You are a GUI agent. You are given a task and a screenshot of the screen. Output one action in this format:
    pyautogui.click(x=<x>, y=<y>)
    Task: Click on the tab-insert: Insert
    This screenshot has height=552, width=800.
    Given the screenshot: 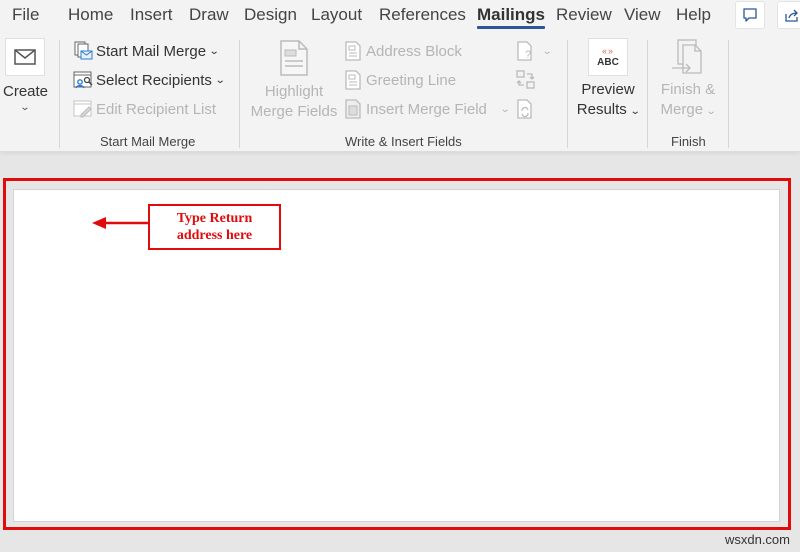 What is the action you would take?
    pyautogui.click(x=151, y=15)
    